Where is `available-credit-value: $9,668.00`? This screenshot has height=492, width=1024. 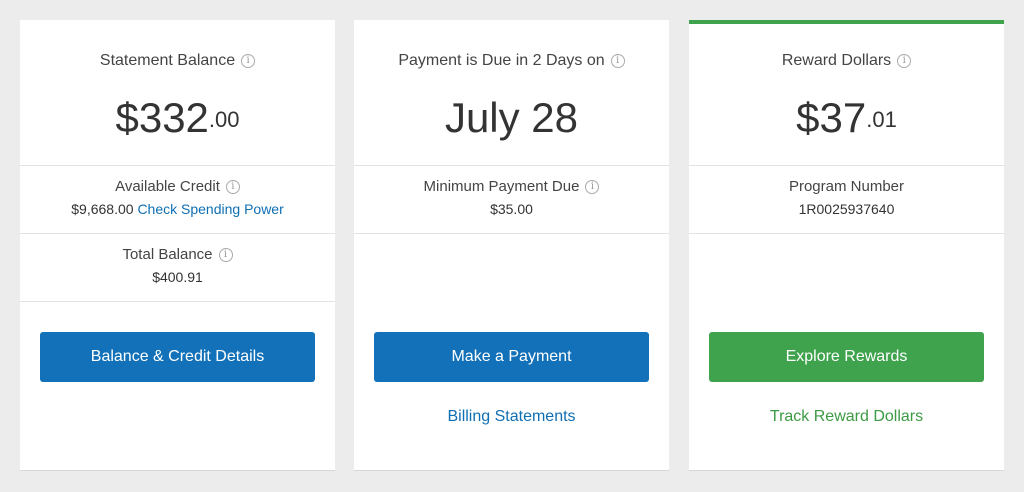 available-credit-value: $9,668.00 is located at coordinates (102, 209).